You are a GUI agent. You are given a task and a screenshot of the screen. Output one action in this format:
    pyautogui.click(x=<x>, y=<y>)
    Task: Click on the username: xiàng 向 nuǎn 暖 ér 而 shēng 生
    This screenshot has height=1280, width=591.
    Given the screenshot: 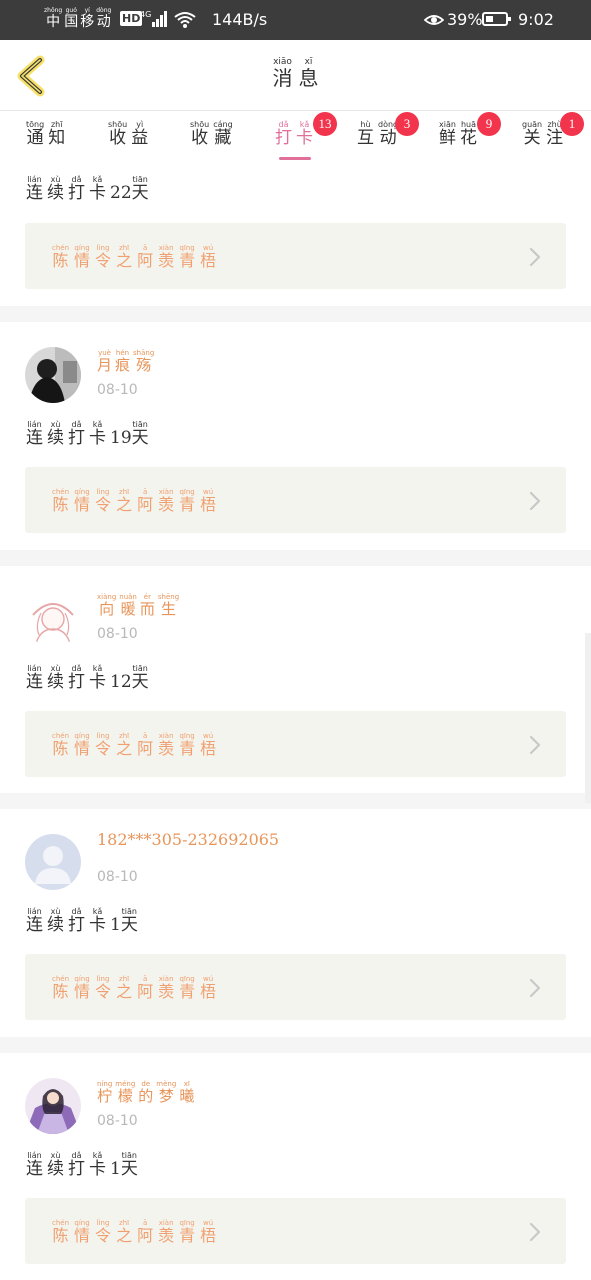 What is the action you would take?
    pyautogui.click(x=139, y=605)
    